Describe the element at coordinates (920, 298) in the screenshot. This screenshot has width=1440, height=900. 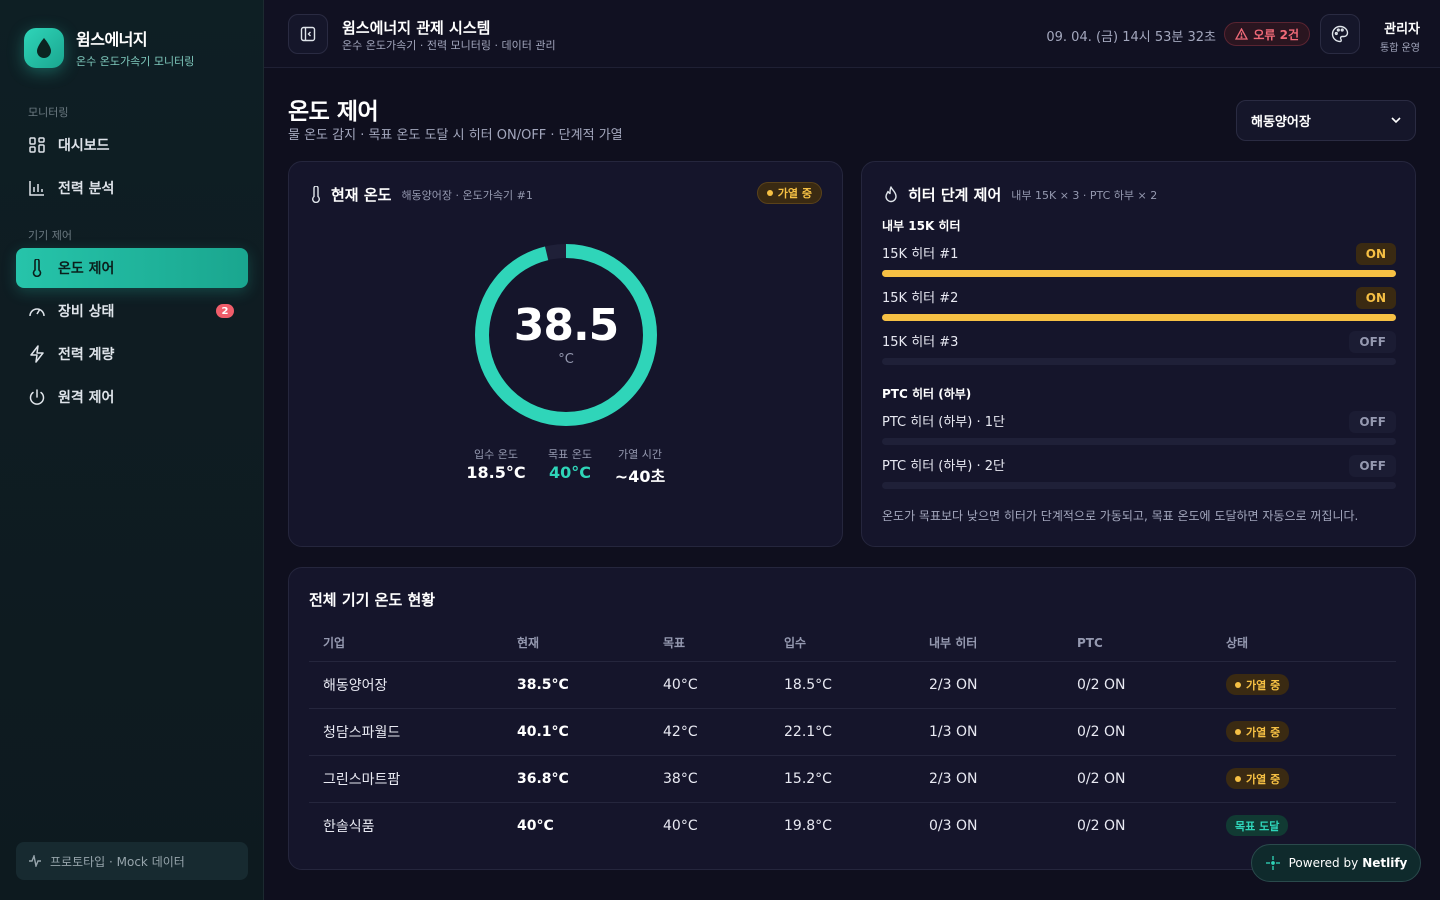
I see `heater-name: 15K 히터 #2` at that location.